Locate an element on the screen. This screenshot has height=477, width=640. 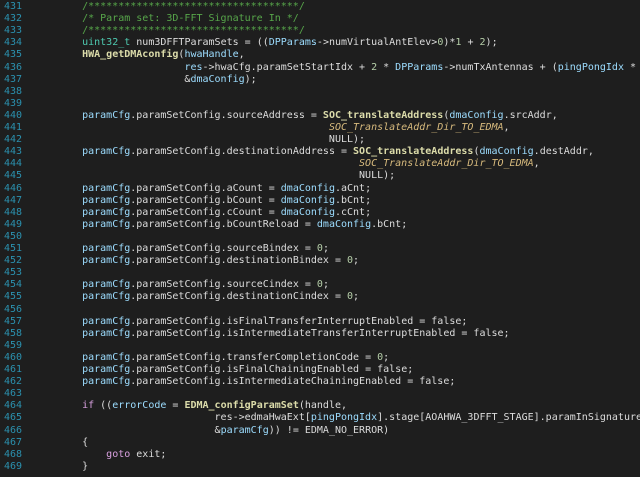
code-token: .paramSetConfig.sourceBindex = is located at coordinates (223, 248).